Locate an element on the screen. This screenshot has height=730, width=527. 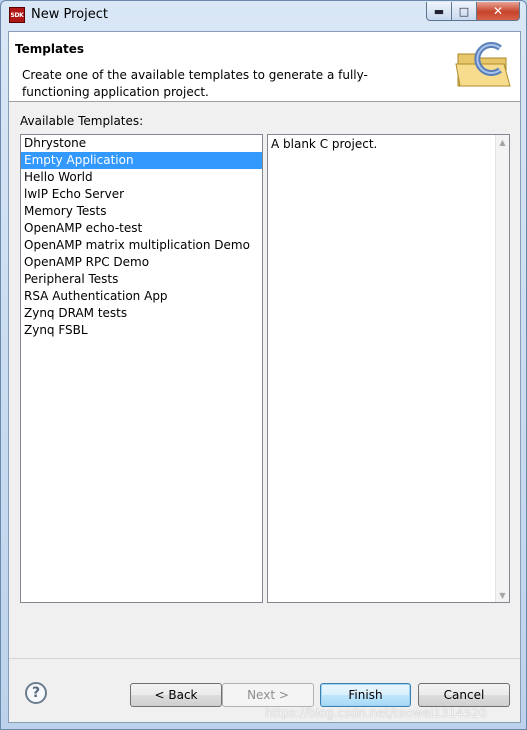
sdk-app-icon: SDK is located at coordinates (17, 15).